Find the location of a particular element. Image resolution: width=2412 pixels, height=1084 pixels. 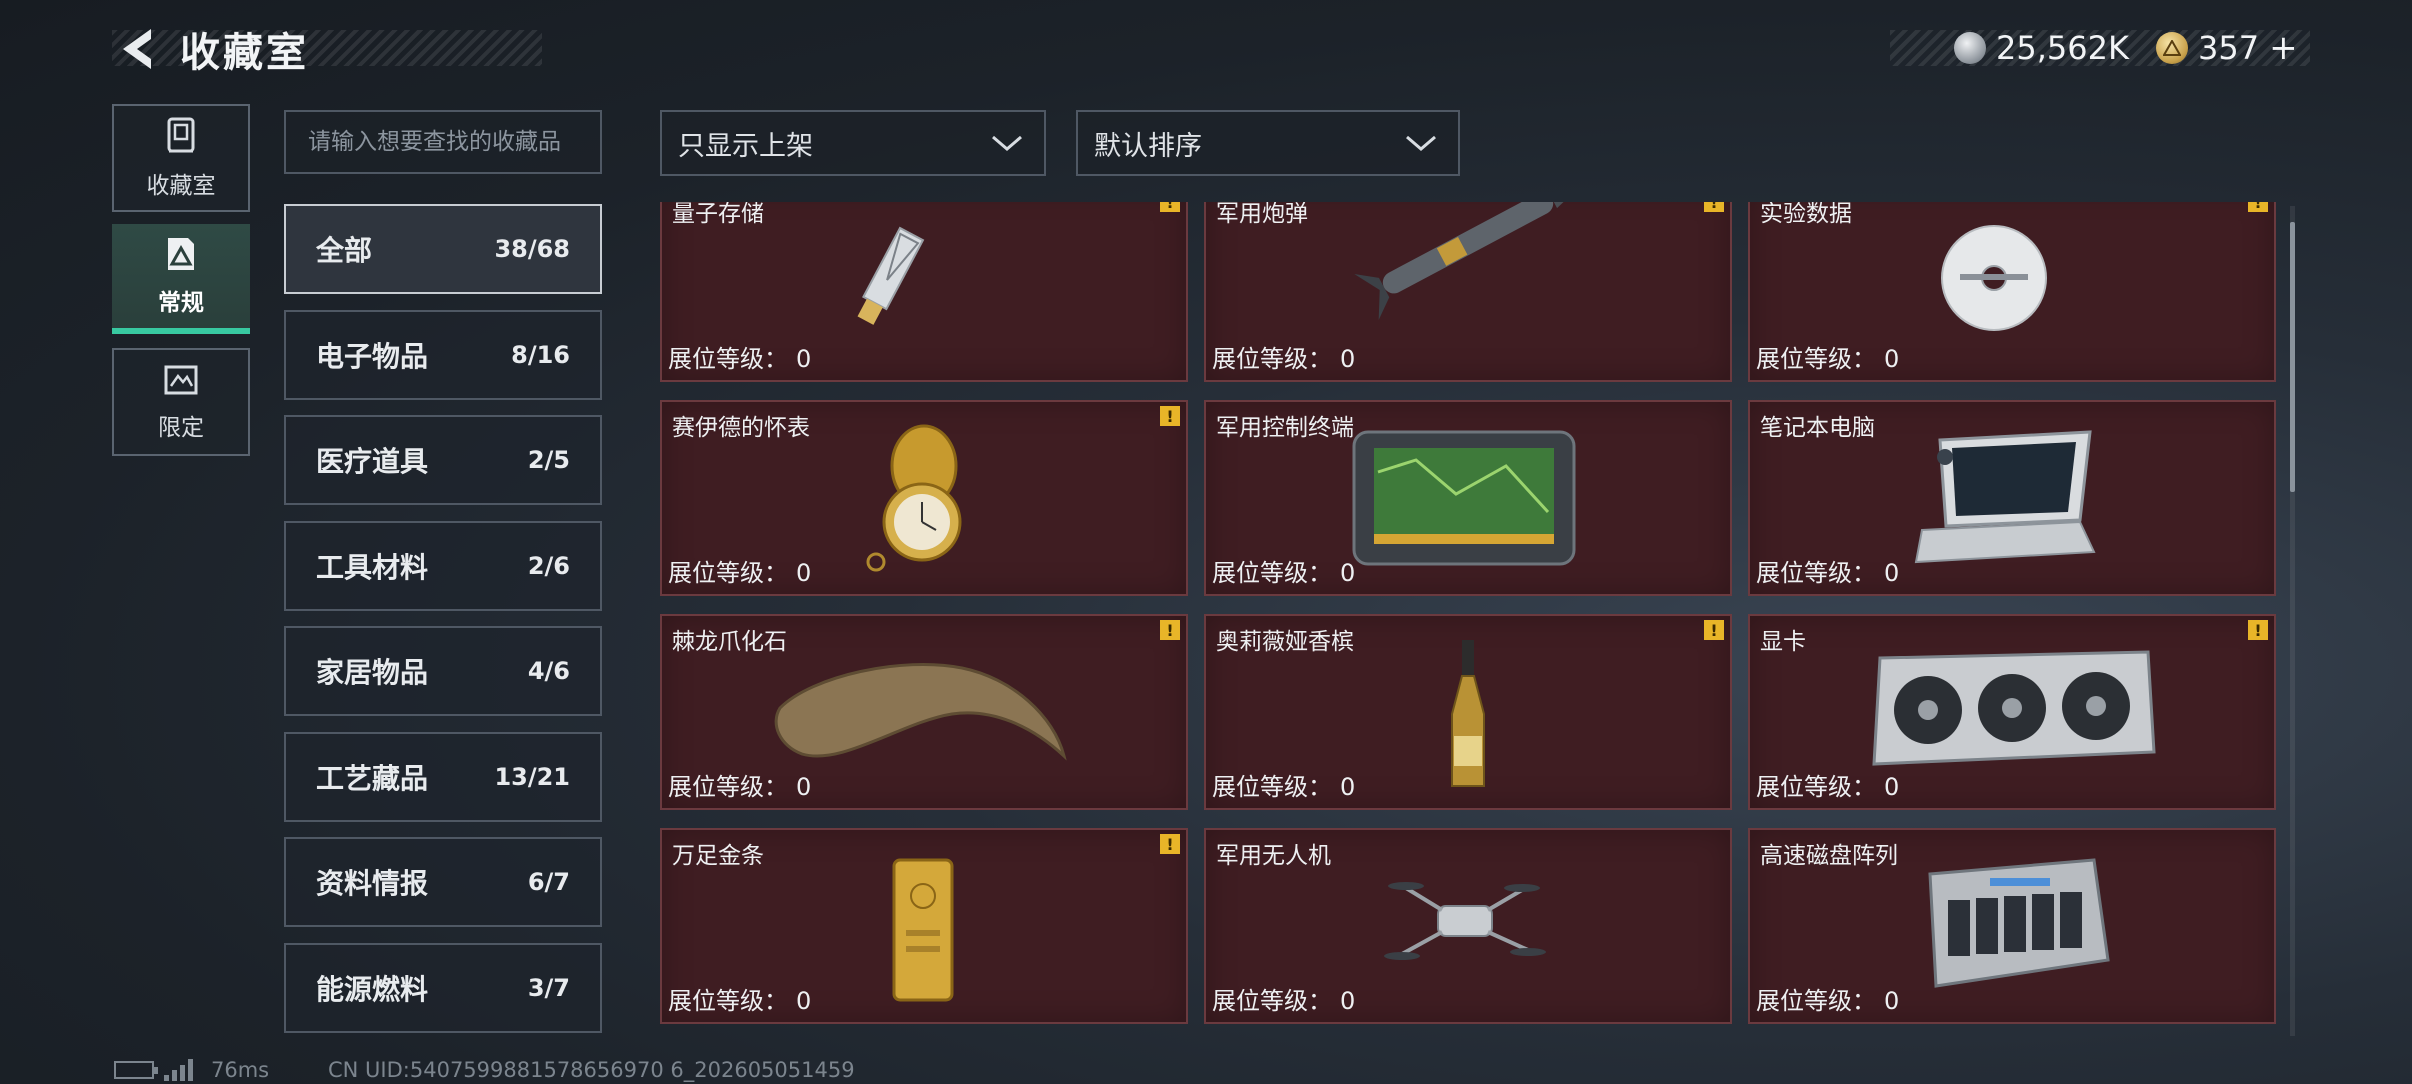

category-count: 2/5 is located at coordinates (548, 460).